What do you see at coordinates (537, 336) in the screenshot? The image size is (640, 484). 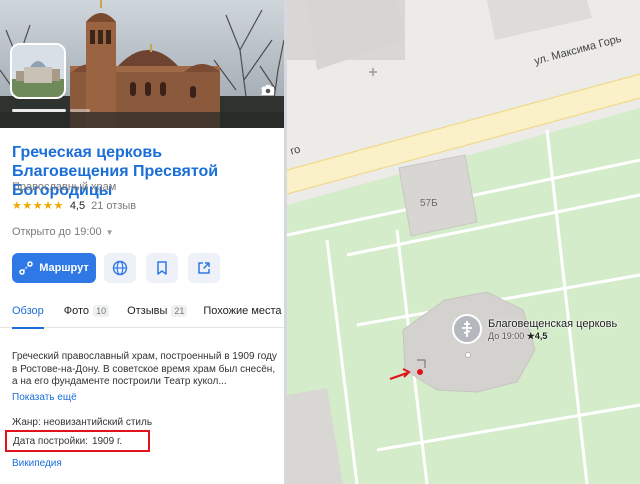 I see `poi-rating: ★4,5` at bounding box center [537, 336].